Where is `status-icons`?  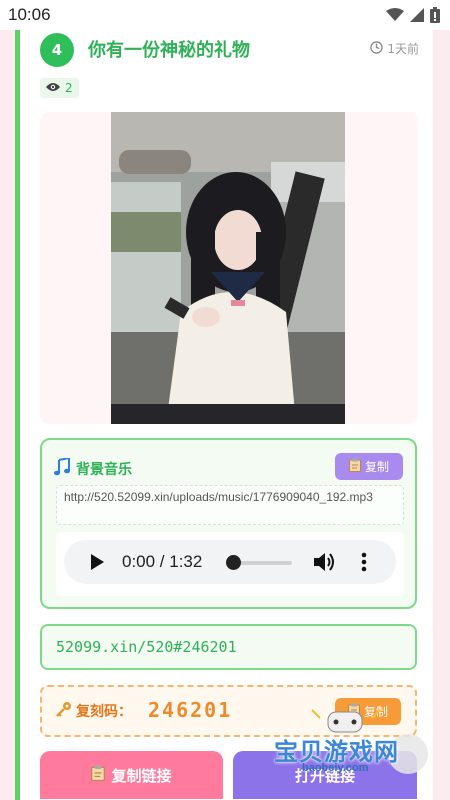 status-icons is located at coordinates (413, 15).